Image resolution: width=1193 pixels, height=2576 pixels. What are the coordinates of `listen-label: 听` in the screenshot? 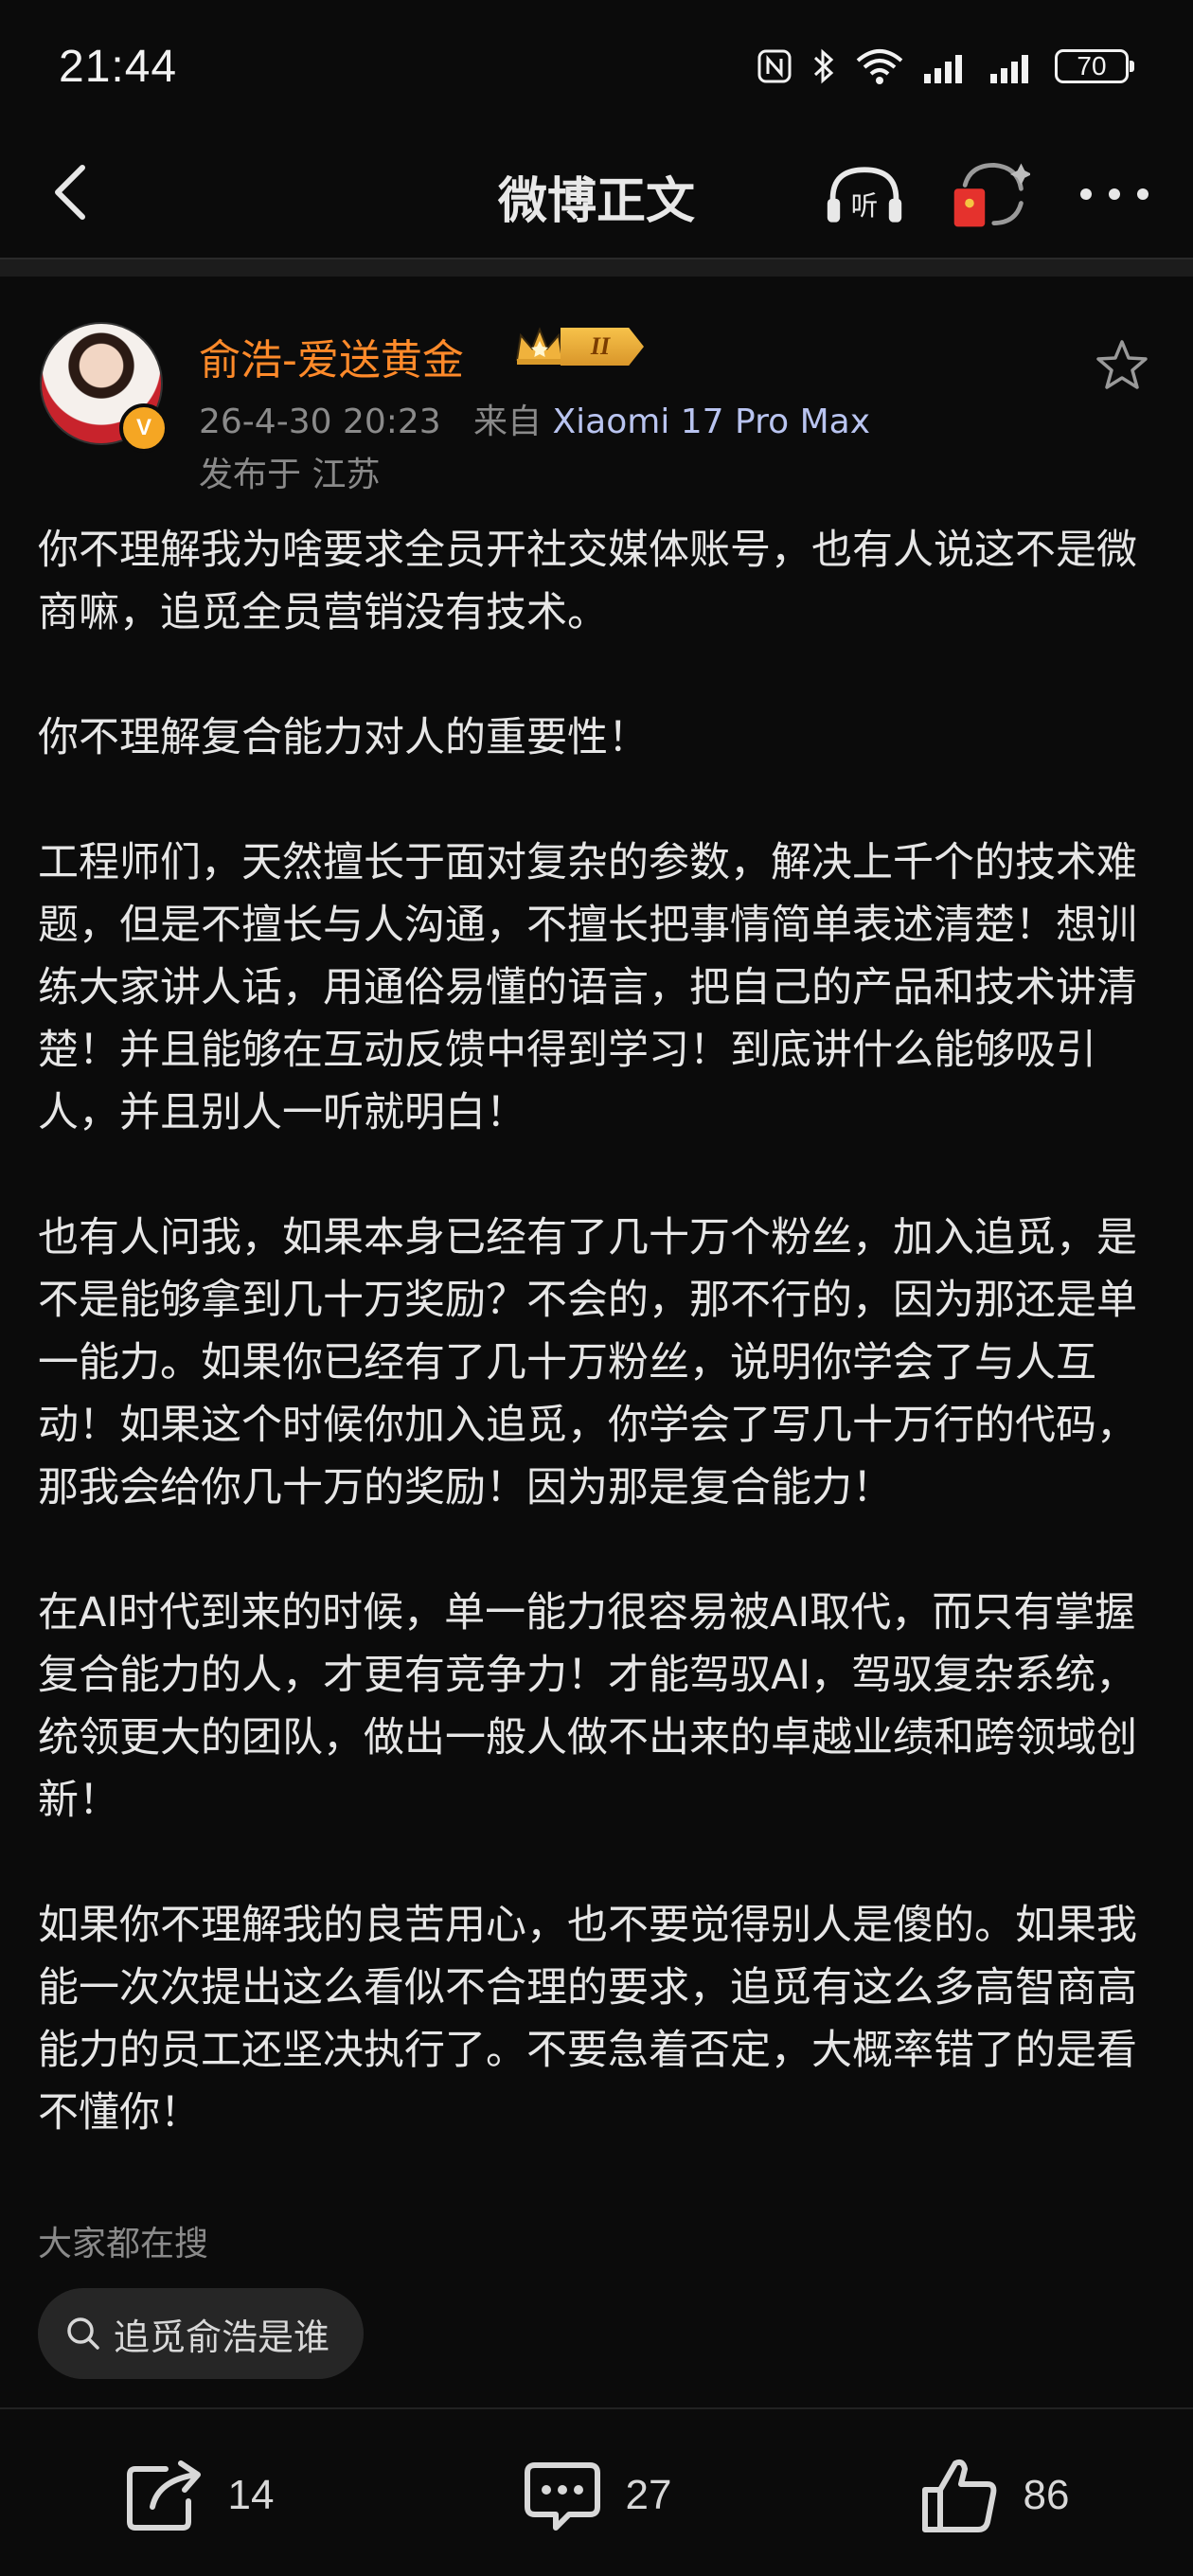 It's located at (865, 205).